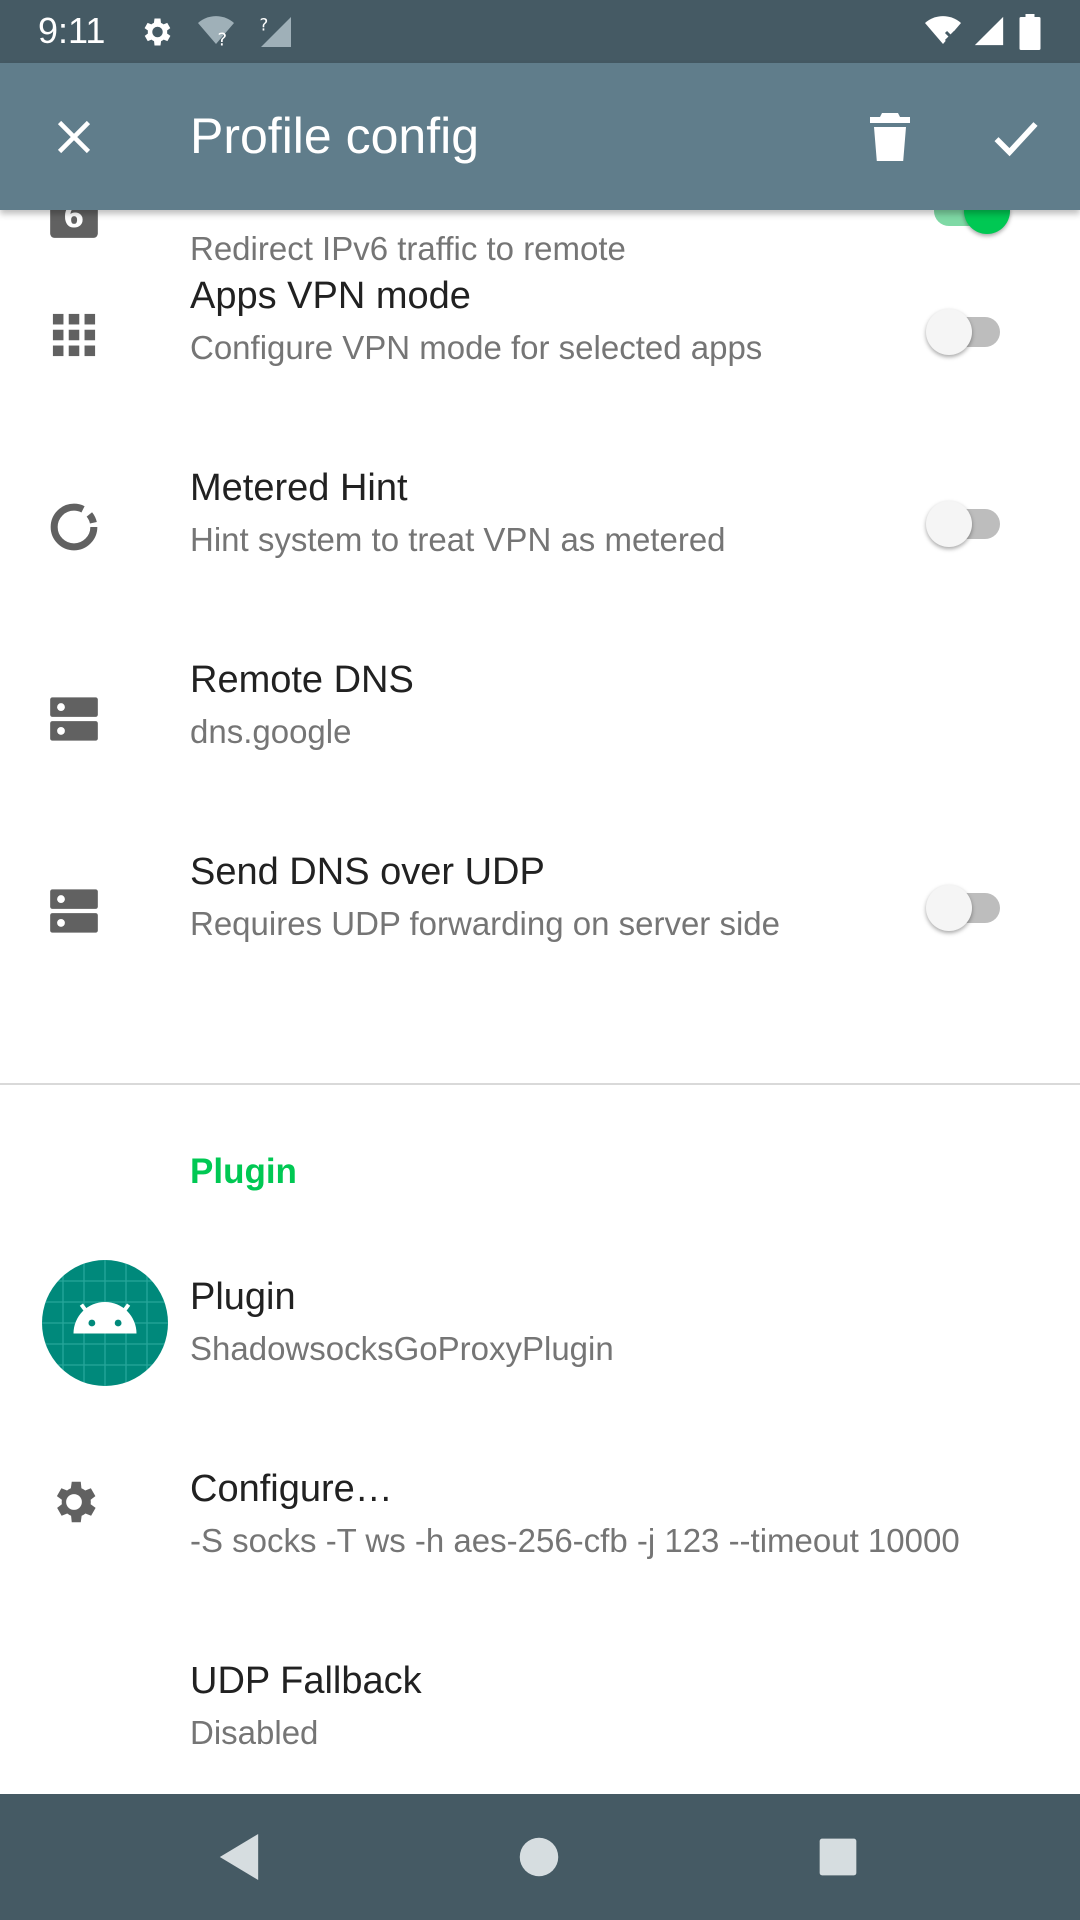 The height and width of the screenshot is (1920, 1080). Describe the element at coordinates (968, 907) in the screenshot. I see `send-dns-over-udp-switch` at that location.